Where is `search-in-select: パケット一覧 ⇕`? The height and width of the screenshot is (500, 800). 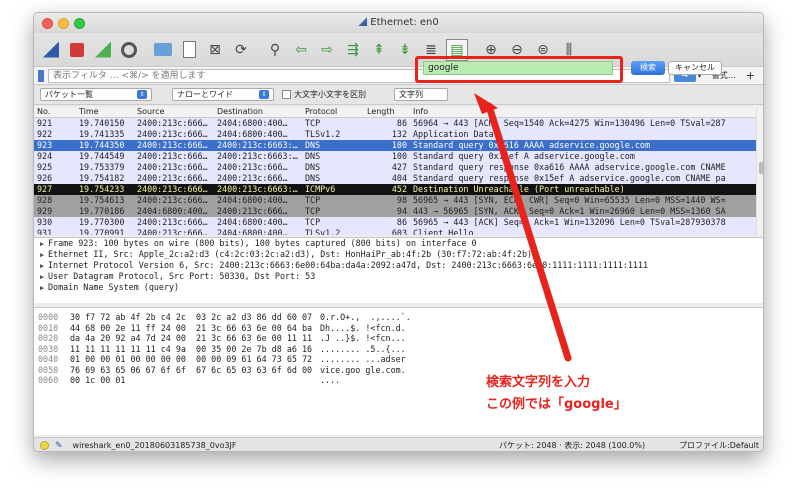
search-in-select: パケット一覧 ⇕ is located at coordinates (96, 94).